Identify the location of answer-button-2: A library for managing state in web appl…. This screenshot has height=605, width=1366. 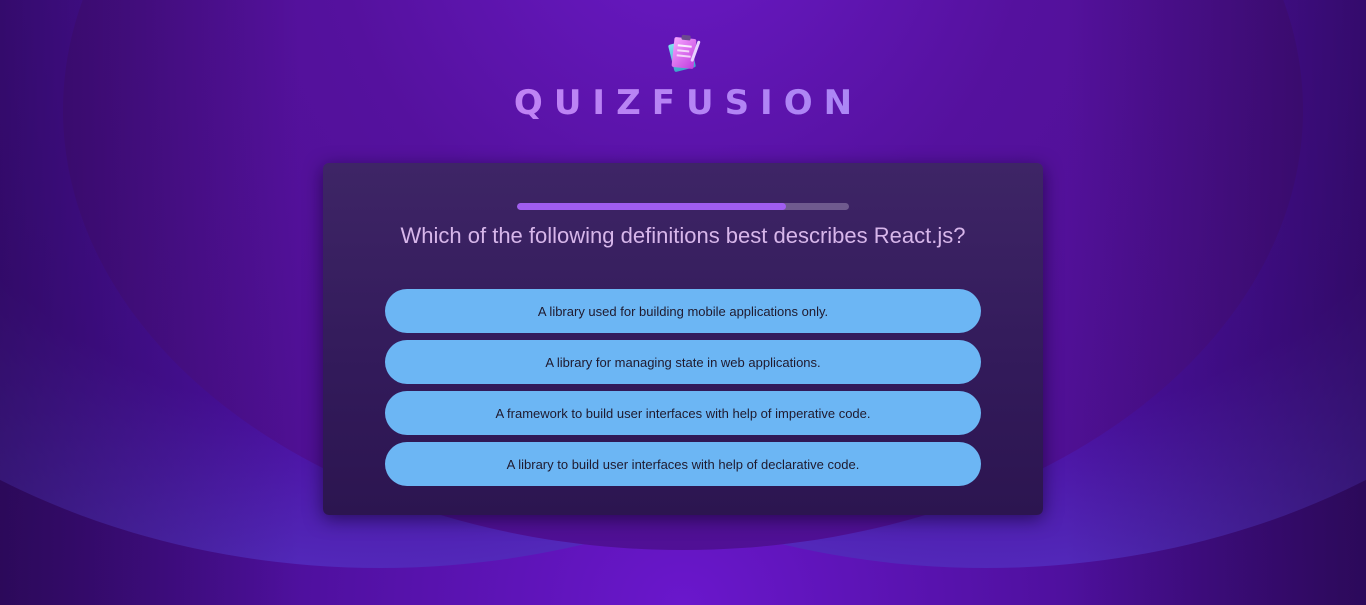
(683, 362).